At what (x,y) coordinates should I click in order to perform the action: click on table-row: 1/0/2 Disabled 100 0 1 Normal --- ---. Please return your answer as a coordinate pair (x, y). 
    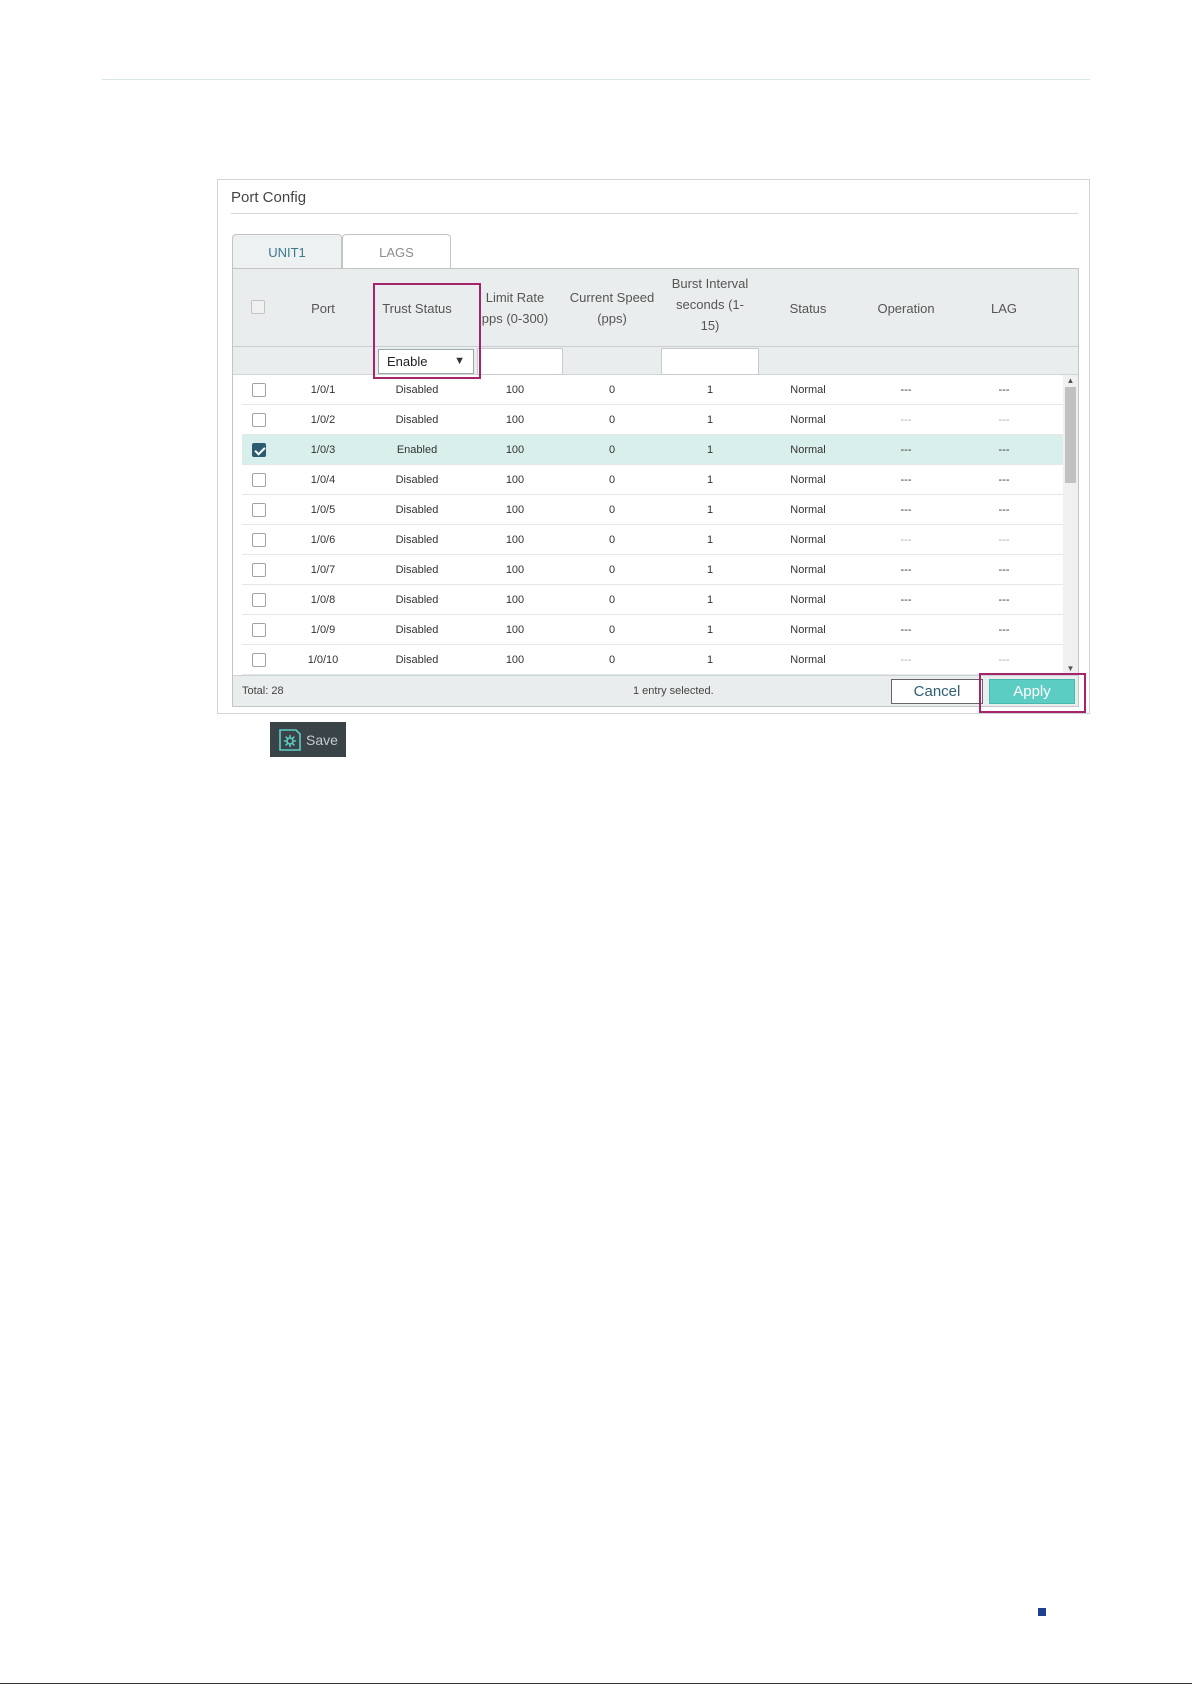
    Looking at the image, I should click on (652, 420).